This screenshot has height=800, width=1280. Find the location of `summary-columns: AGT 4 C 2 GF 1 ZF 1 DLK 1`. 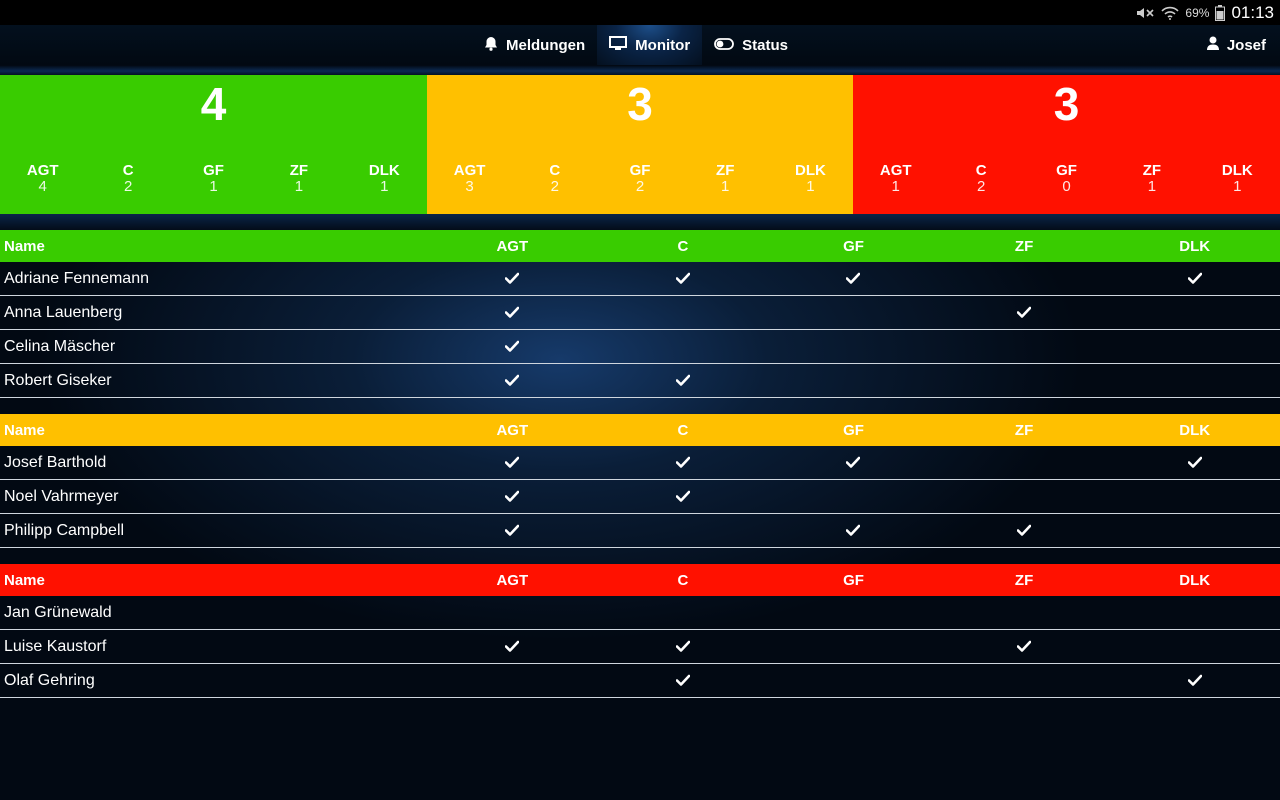

summary-columns: AGT 4 C 2 GF 1 ZF 1 DLK 1 is located at coordinates (213, 179).